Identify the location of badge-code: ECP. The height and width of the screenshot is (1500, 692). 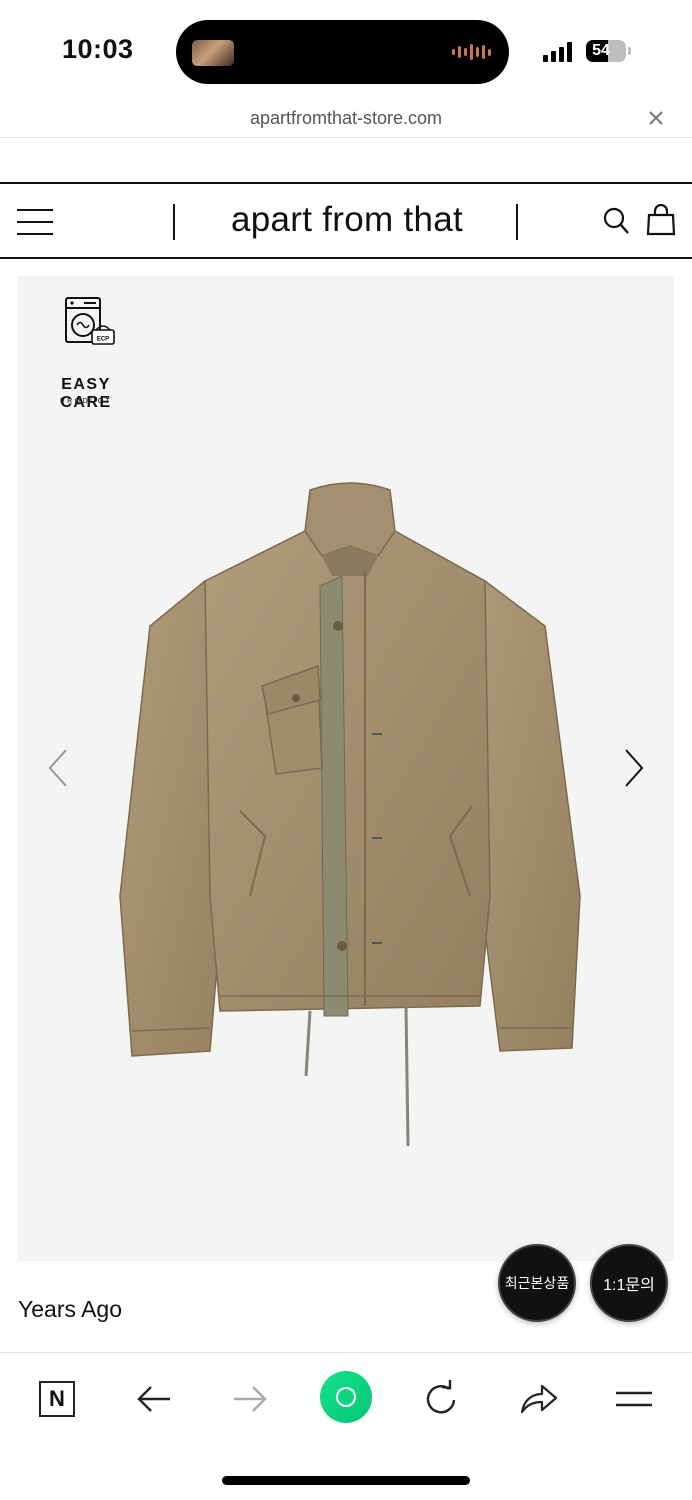
(103, 340).